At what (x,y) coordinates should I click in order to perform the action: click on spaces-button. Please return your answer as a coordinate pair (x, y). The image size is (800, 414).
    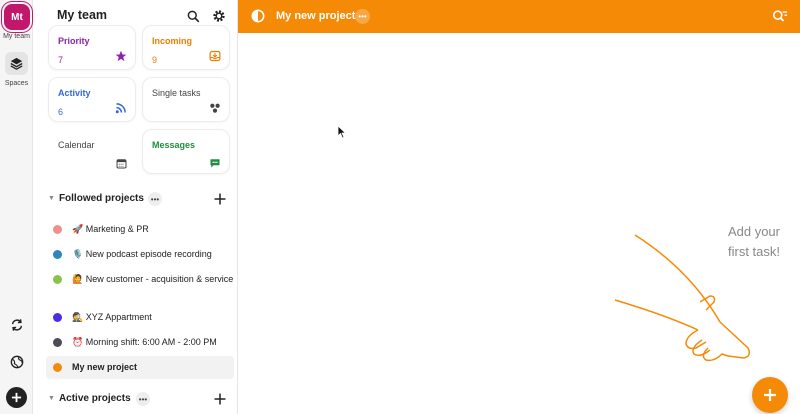
    Looking at the image, I should click on (16, 63).